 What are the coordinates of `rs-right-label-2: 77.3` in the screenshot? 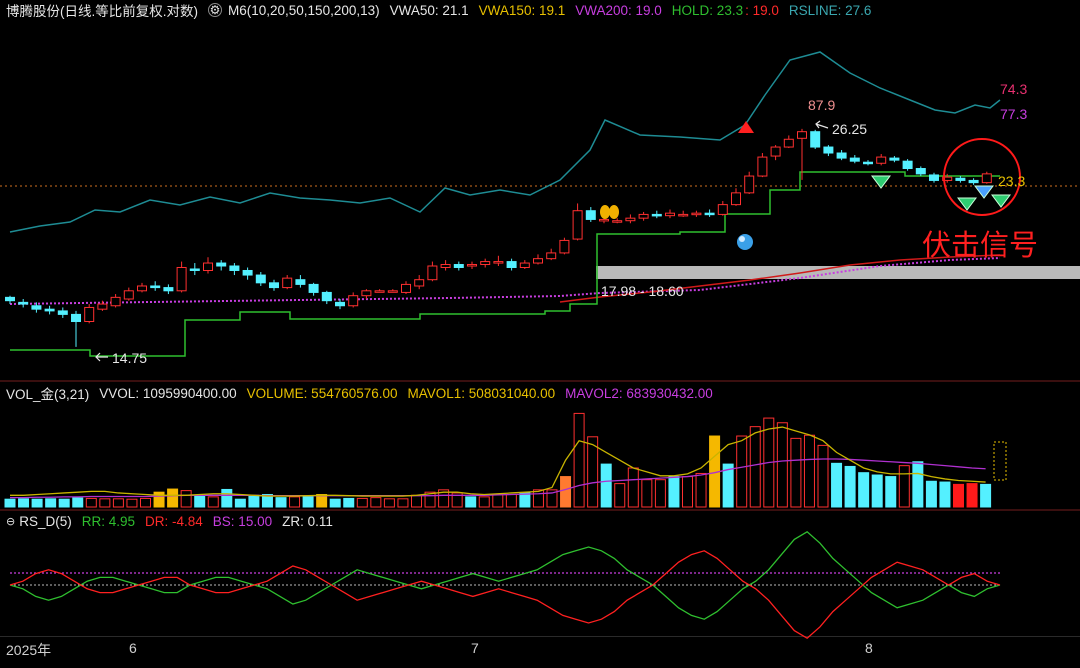 It's located at (1014, 114).